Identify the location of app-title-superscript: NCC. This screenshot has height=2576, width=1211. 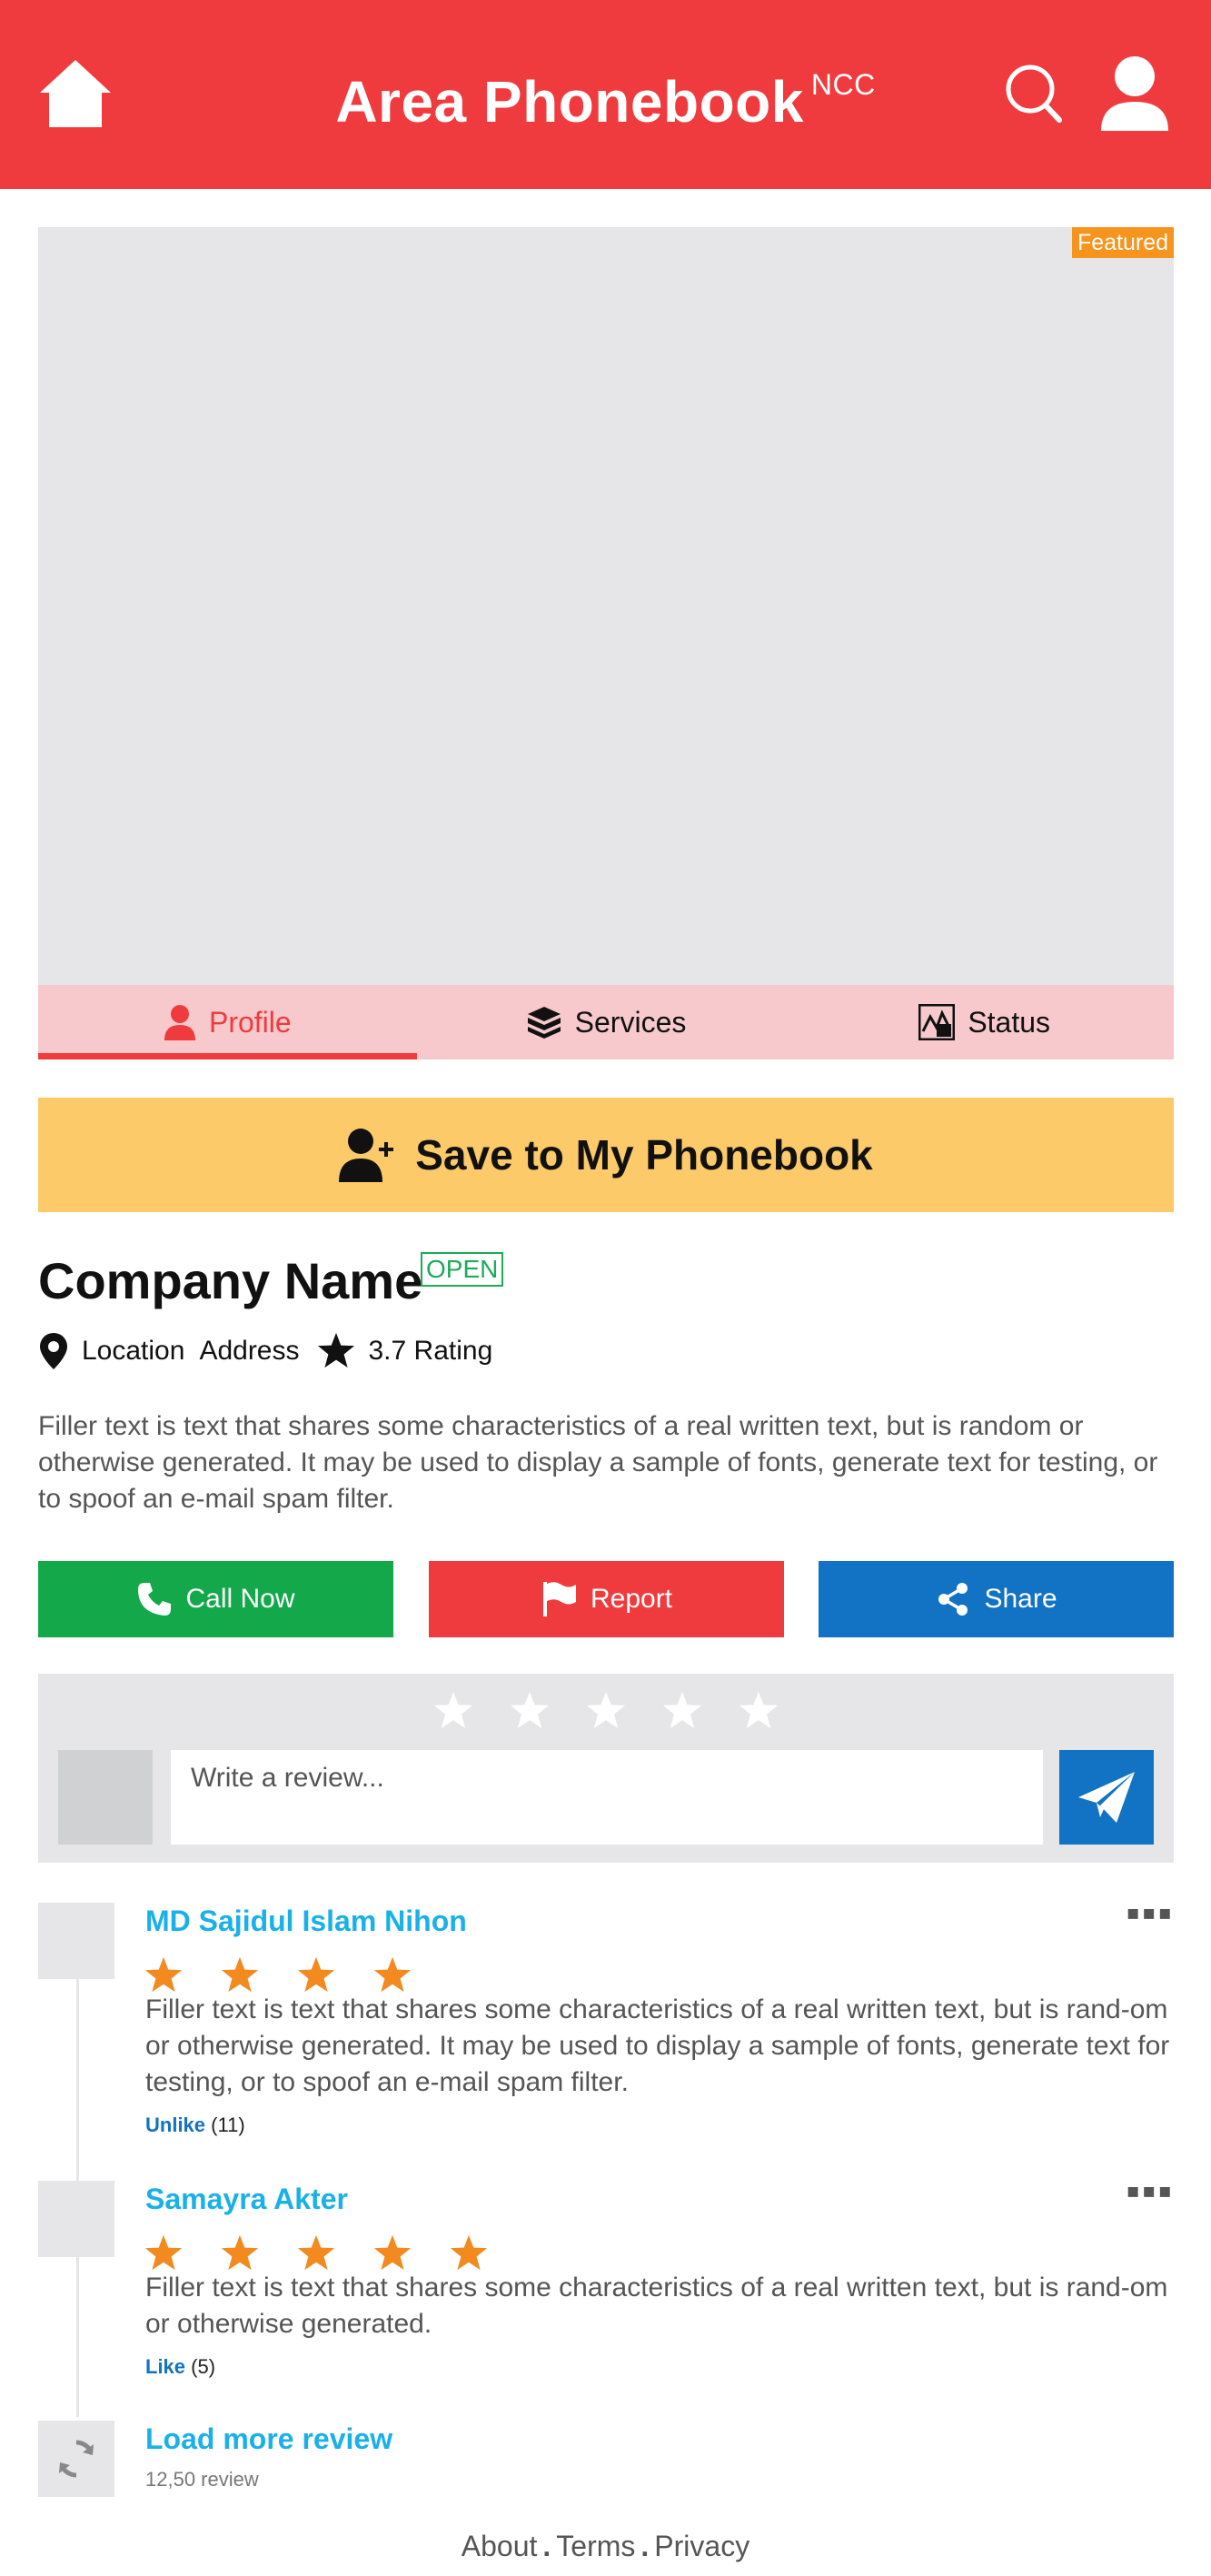
(843, 84).